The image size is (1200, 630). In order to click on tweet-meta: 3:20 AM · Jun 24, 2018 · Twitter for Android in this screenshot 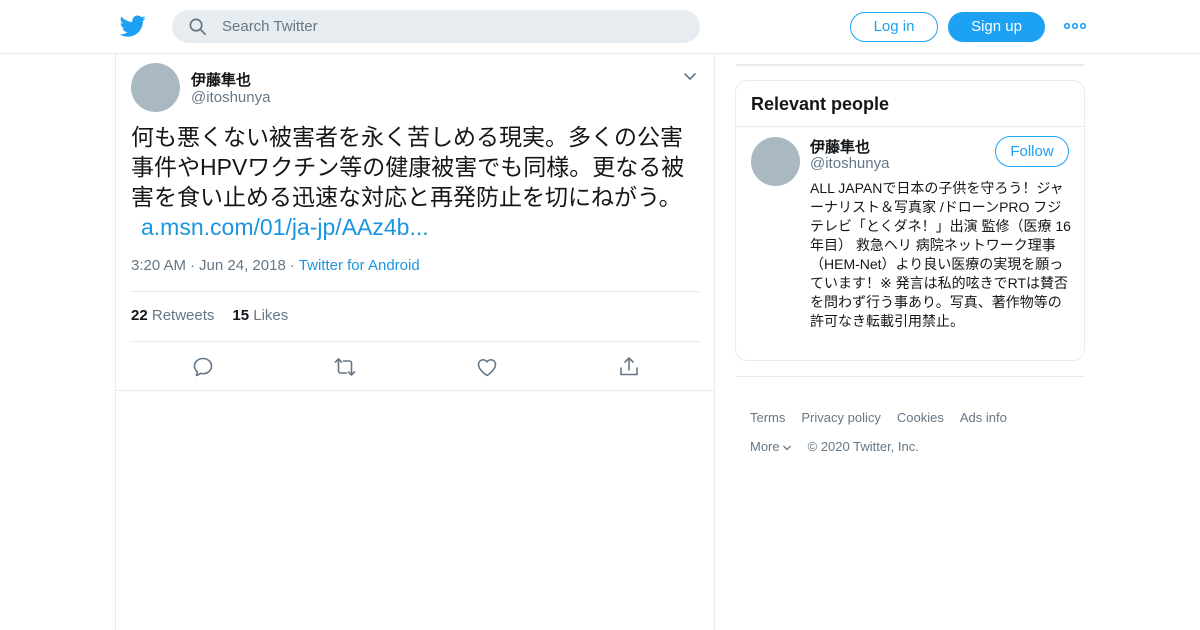, I will do `click(275, 265)`.